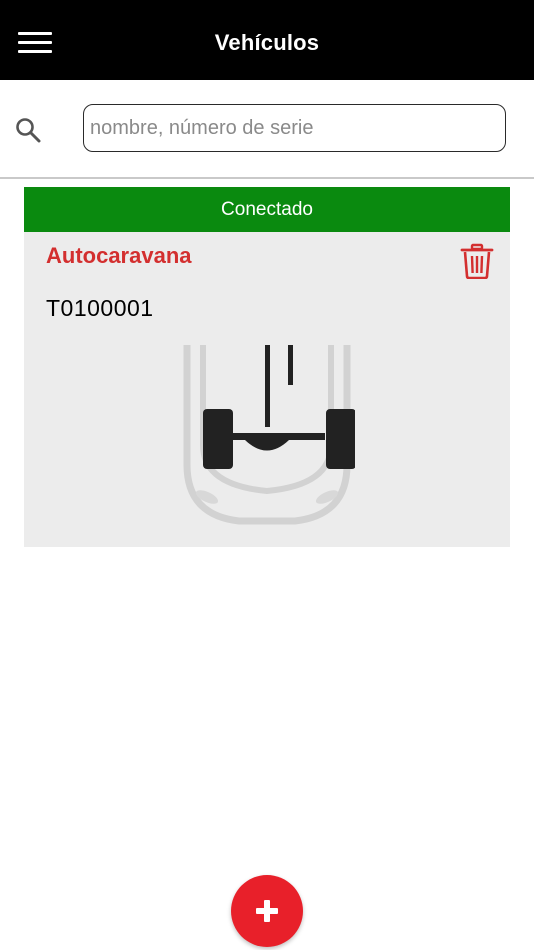  What do you see at coordinates (100, 308) in the screenshot?
I see `serial-number: T0100001` at bounding box center [100, 308].